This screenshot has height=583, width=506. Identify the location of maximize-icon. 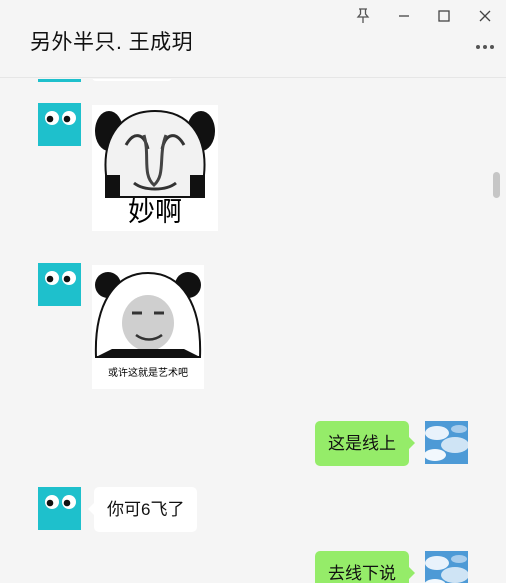
(444, 16).